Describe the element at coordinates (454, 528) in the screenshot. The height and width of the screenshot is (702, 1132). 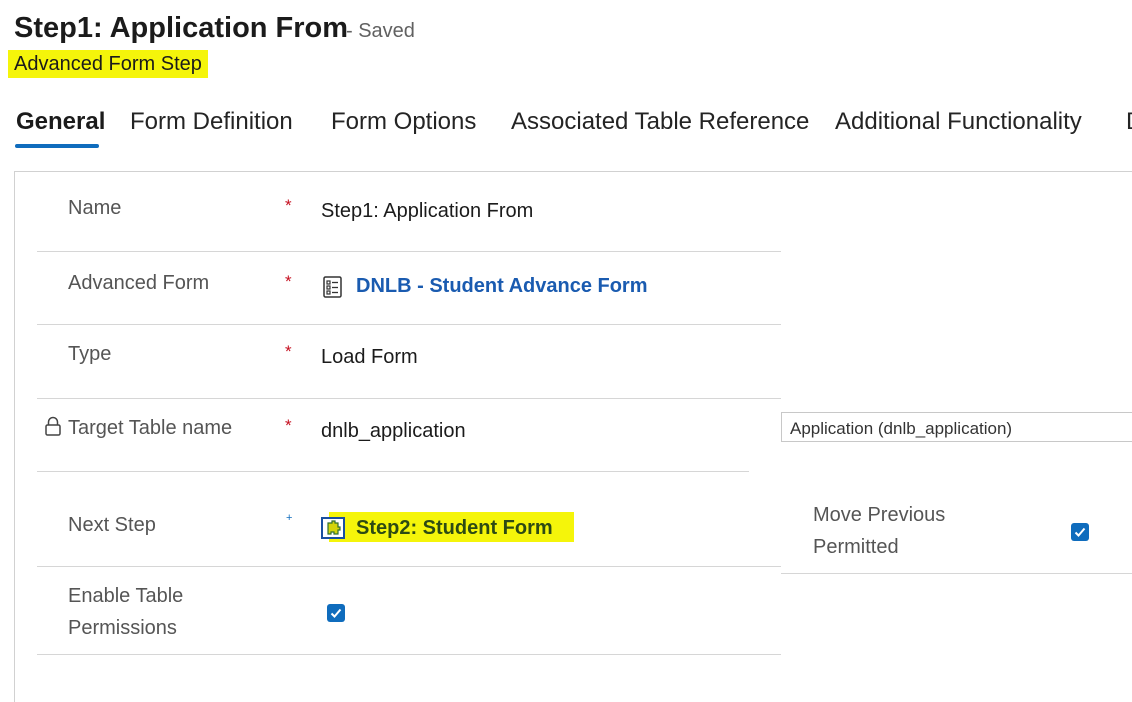
I see `next-step-link: Step2: Student Form` at that location.